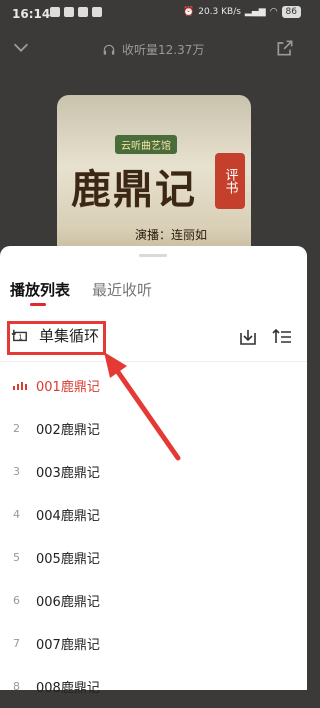  I want to click on episode-number: 8, so click(16, 686).